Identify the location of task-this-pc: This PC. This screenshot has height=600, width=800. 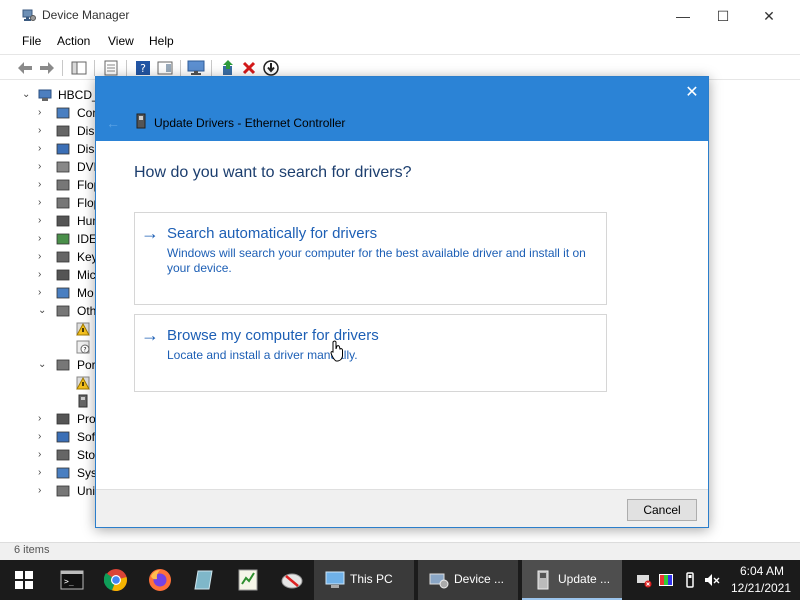
(364, 580).